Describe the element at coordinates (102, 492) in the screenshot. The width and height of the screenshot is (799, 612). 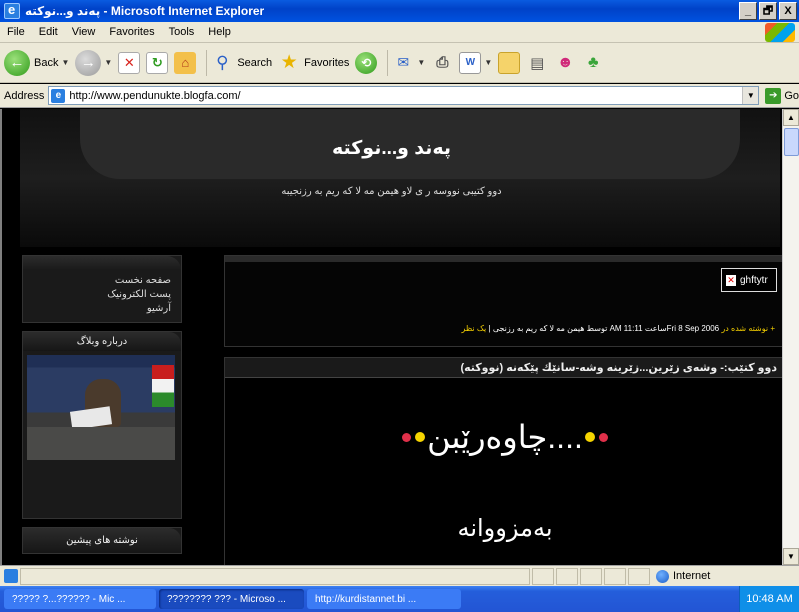
I see `about-spacer` at that location.